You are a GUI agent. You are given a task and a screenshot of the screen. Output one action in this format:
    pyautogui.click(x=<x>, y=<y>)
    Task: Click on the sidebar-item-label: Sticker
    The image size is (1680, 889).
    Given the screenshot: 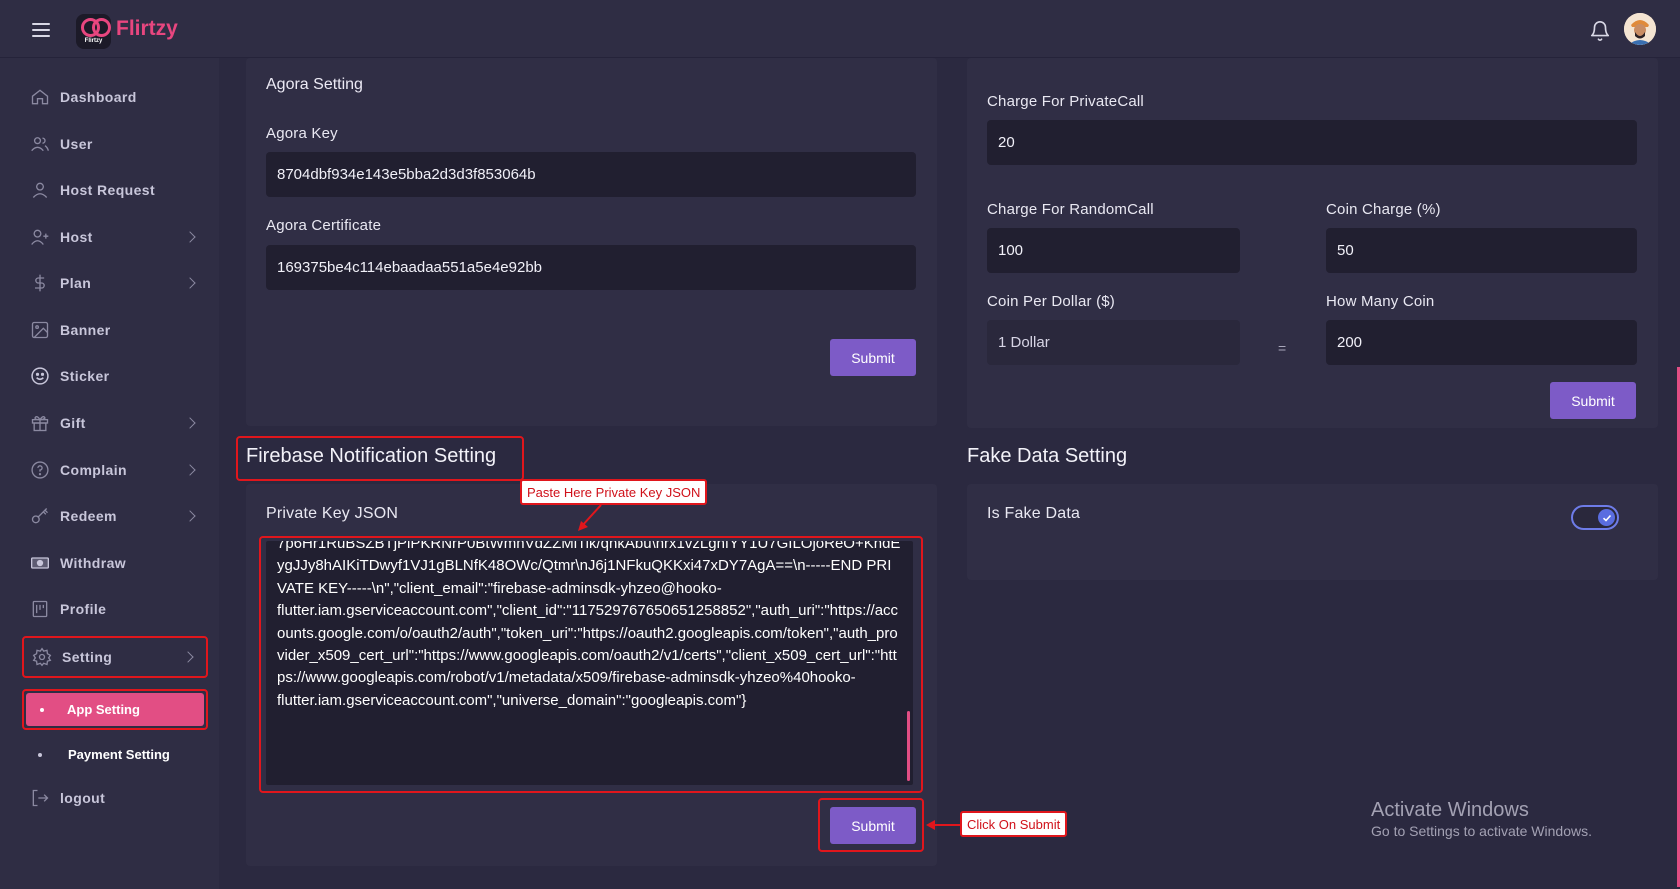 What is the action you would take?
    pyautogui.click(x=85, y=376)
    